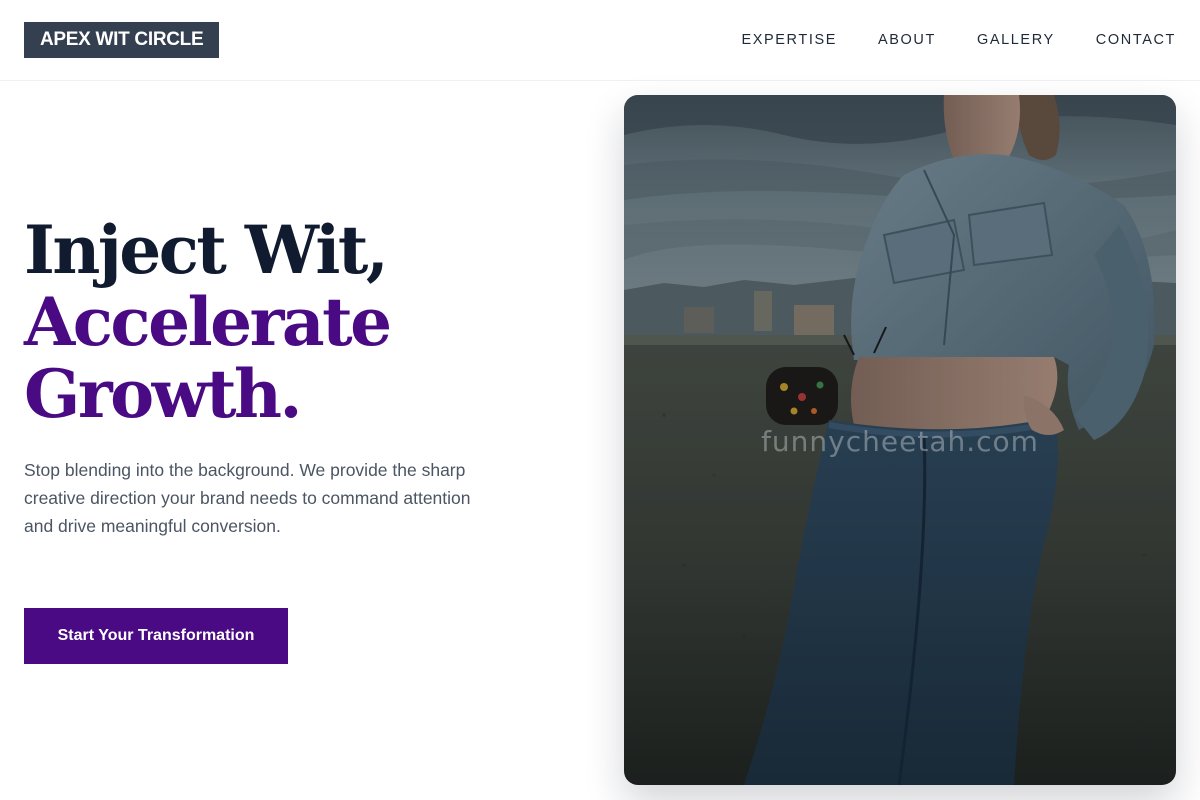 The height and width of the screenshot is (800, 1200). Describe the element at coordinates (958, 40) in the screenshot. I see `main-nav: EXPERTISE ABOUT GALLERY CONTACT` at that location.